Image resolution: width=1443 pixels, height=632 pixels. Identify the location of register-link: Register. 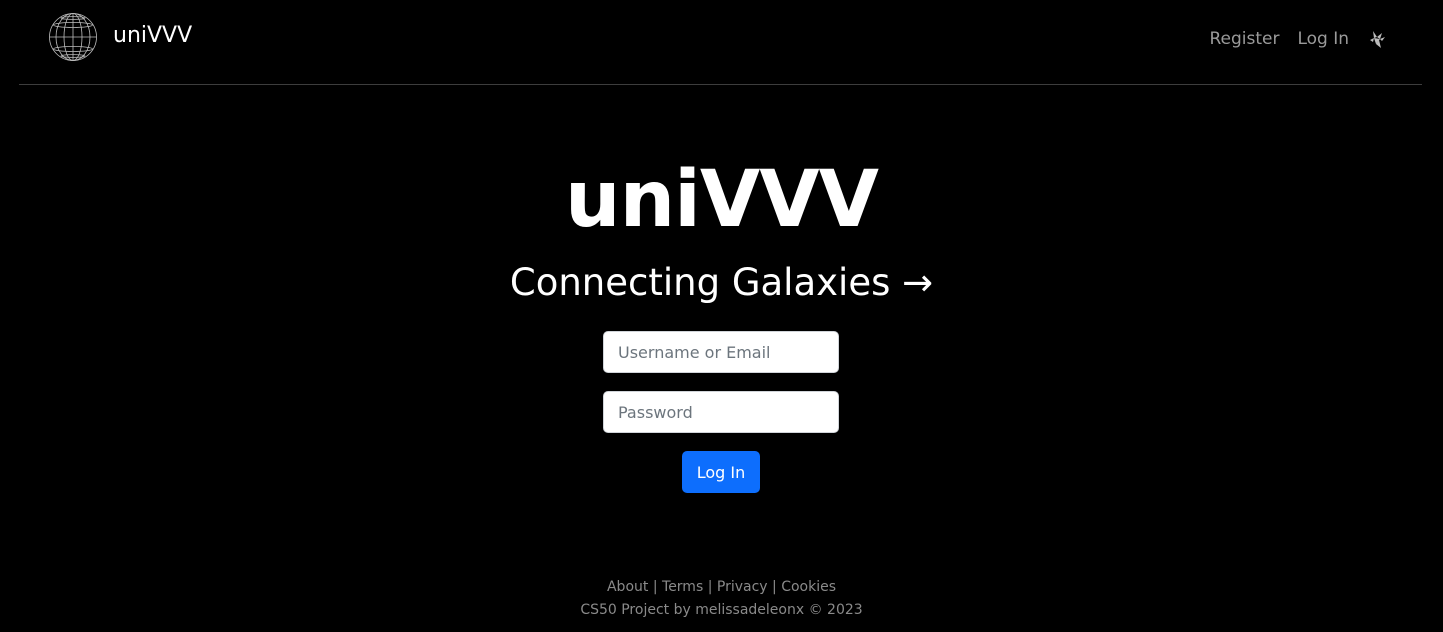
(1244, 39).